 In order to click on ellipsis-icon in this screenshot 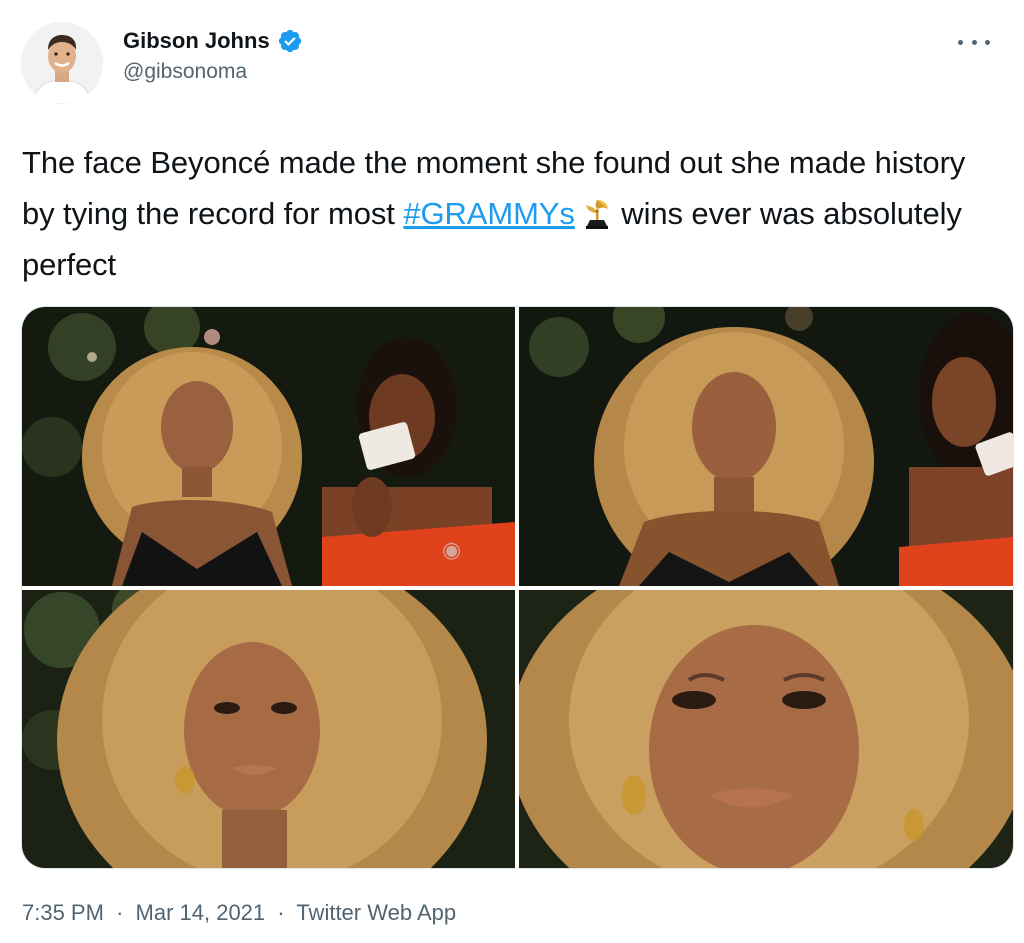, I will do `click(974, 42)`.